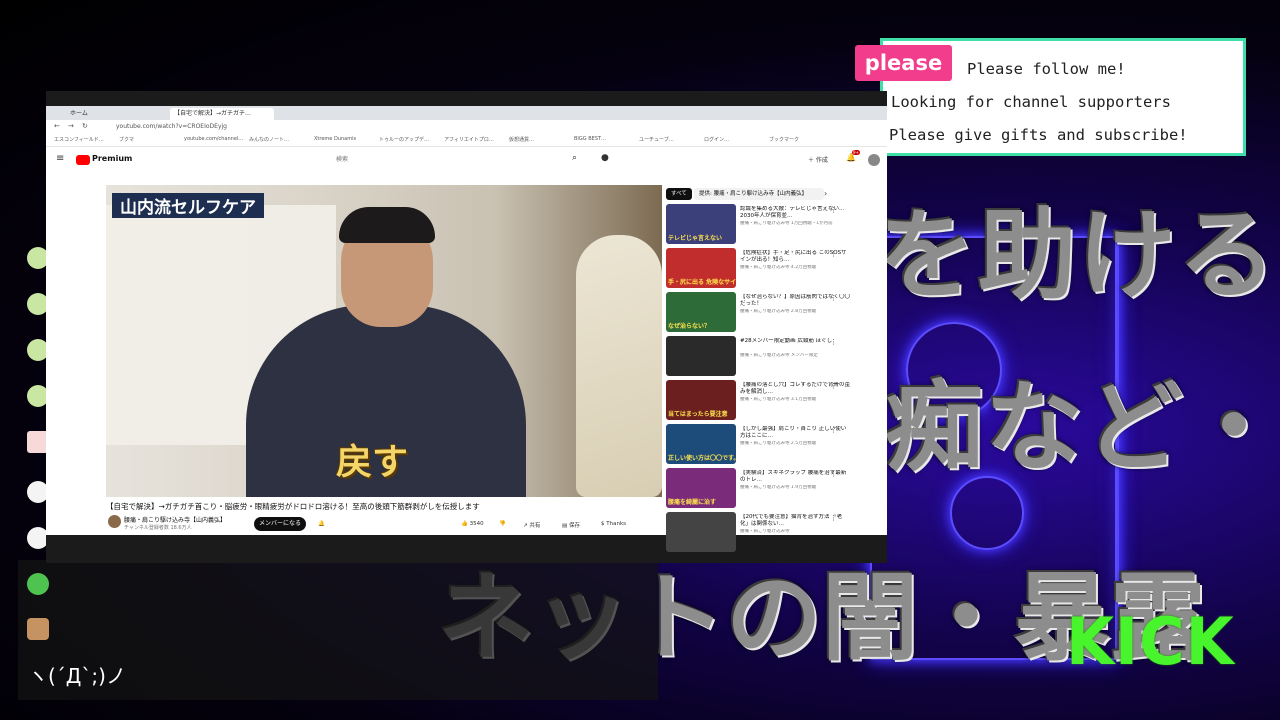 The height and width of the screenshot is (720, 1280). What do you see at coordinates (57, 126) in the screenshot?
I see `back-icon: ←` at bounding box center [57, 126].